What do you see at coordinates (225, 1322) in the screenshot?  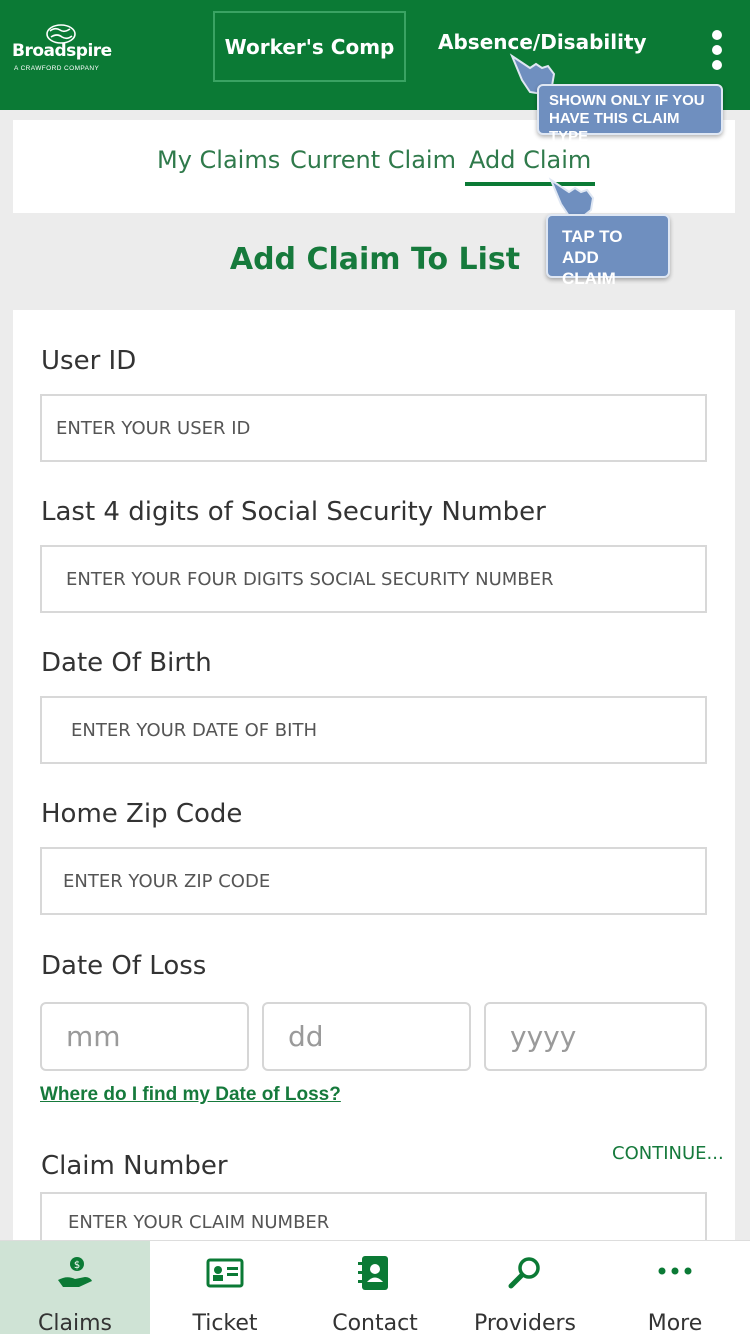 I see `nav-label: Ticket` at bounding box center [225, 1322].